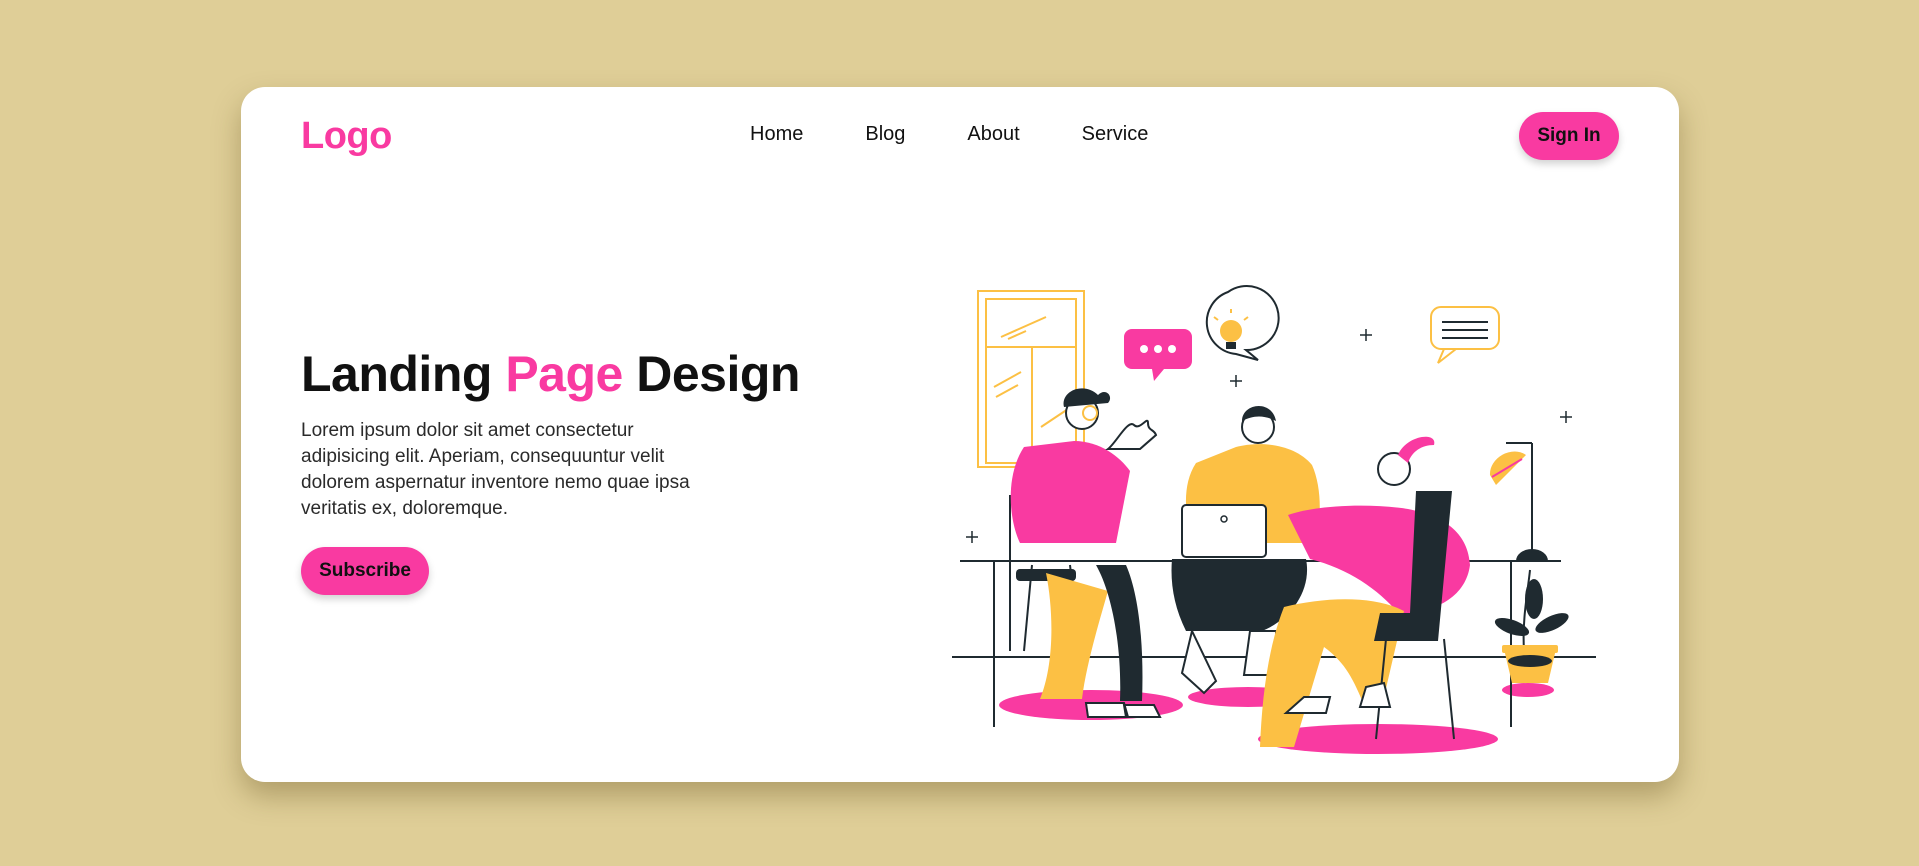  Describe the element at coordinates (711, 374) in the screenshot. I see `hero-title-part2: Design` at that location.